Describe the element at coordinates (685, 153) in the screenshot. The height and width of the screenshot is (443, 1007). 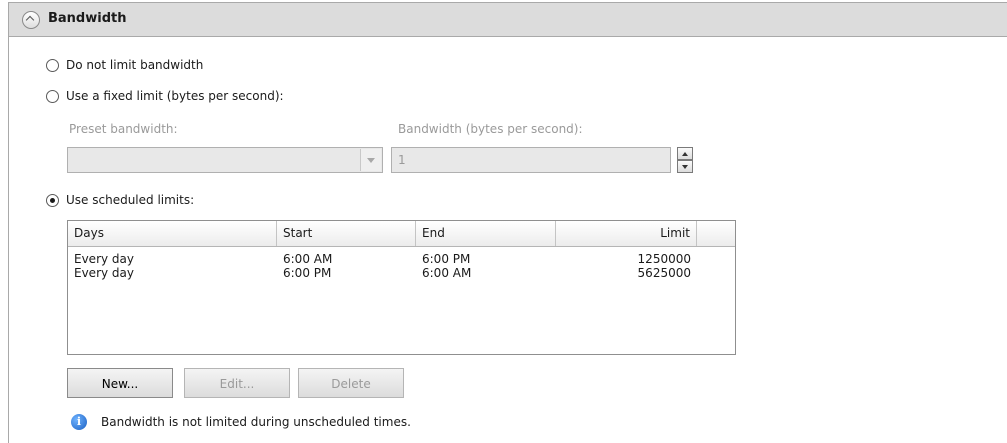
I see `spin-up-arrow-icon` at that location.